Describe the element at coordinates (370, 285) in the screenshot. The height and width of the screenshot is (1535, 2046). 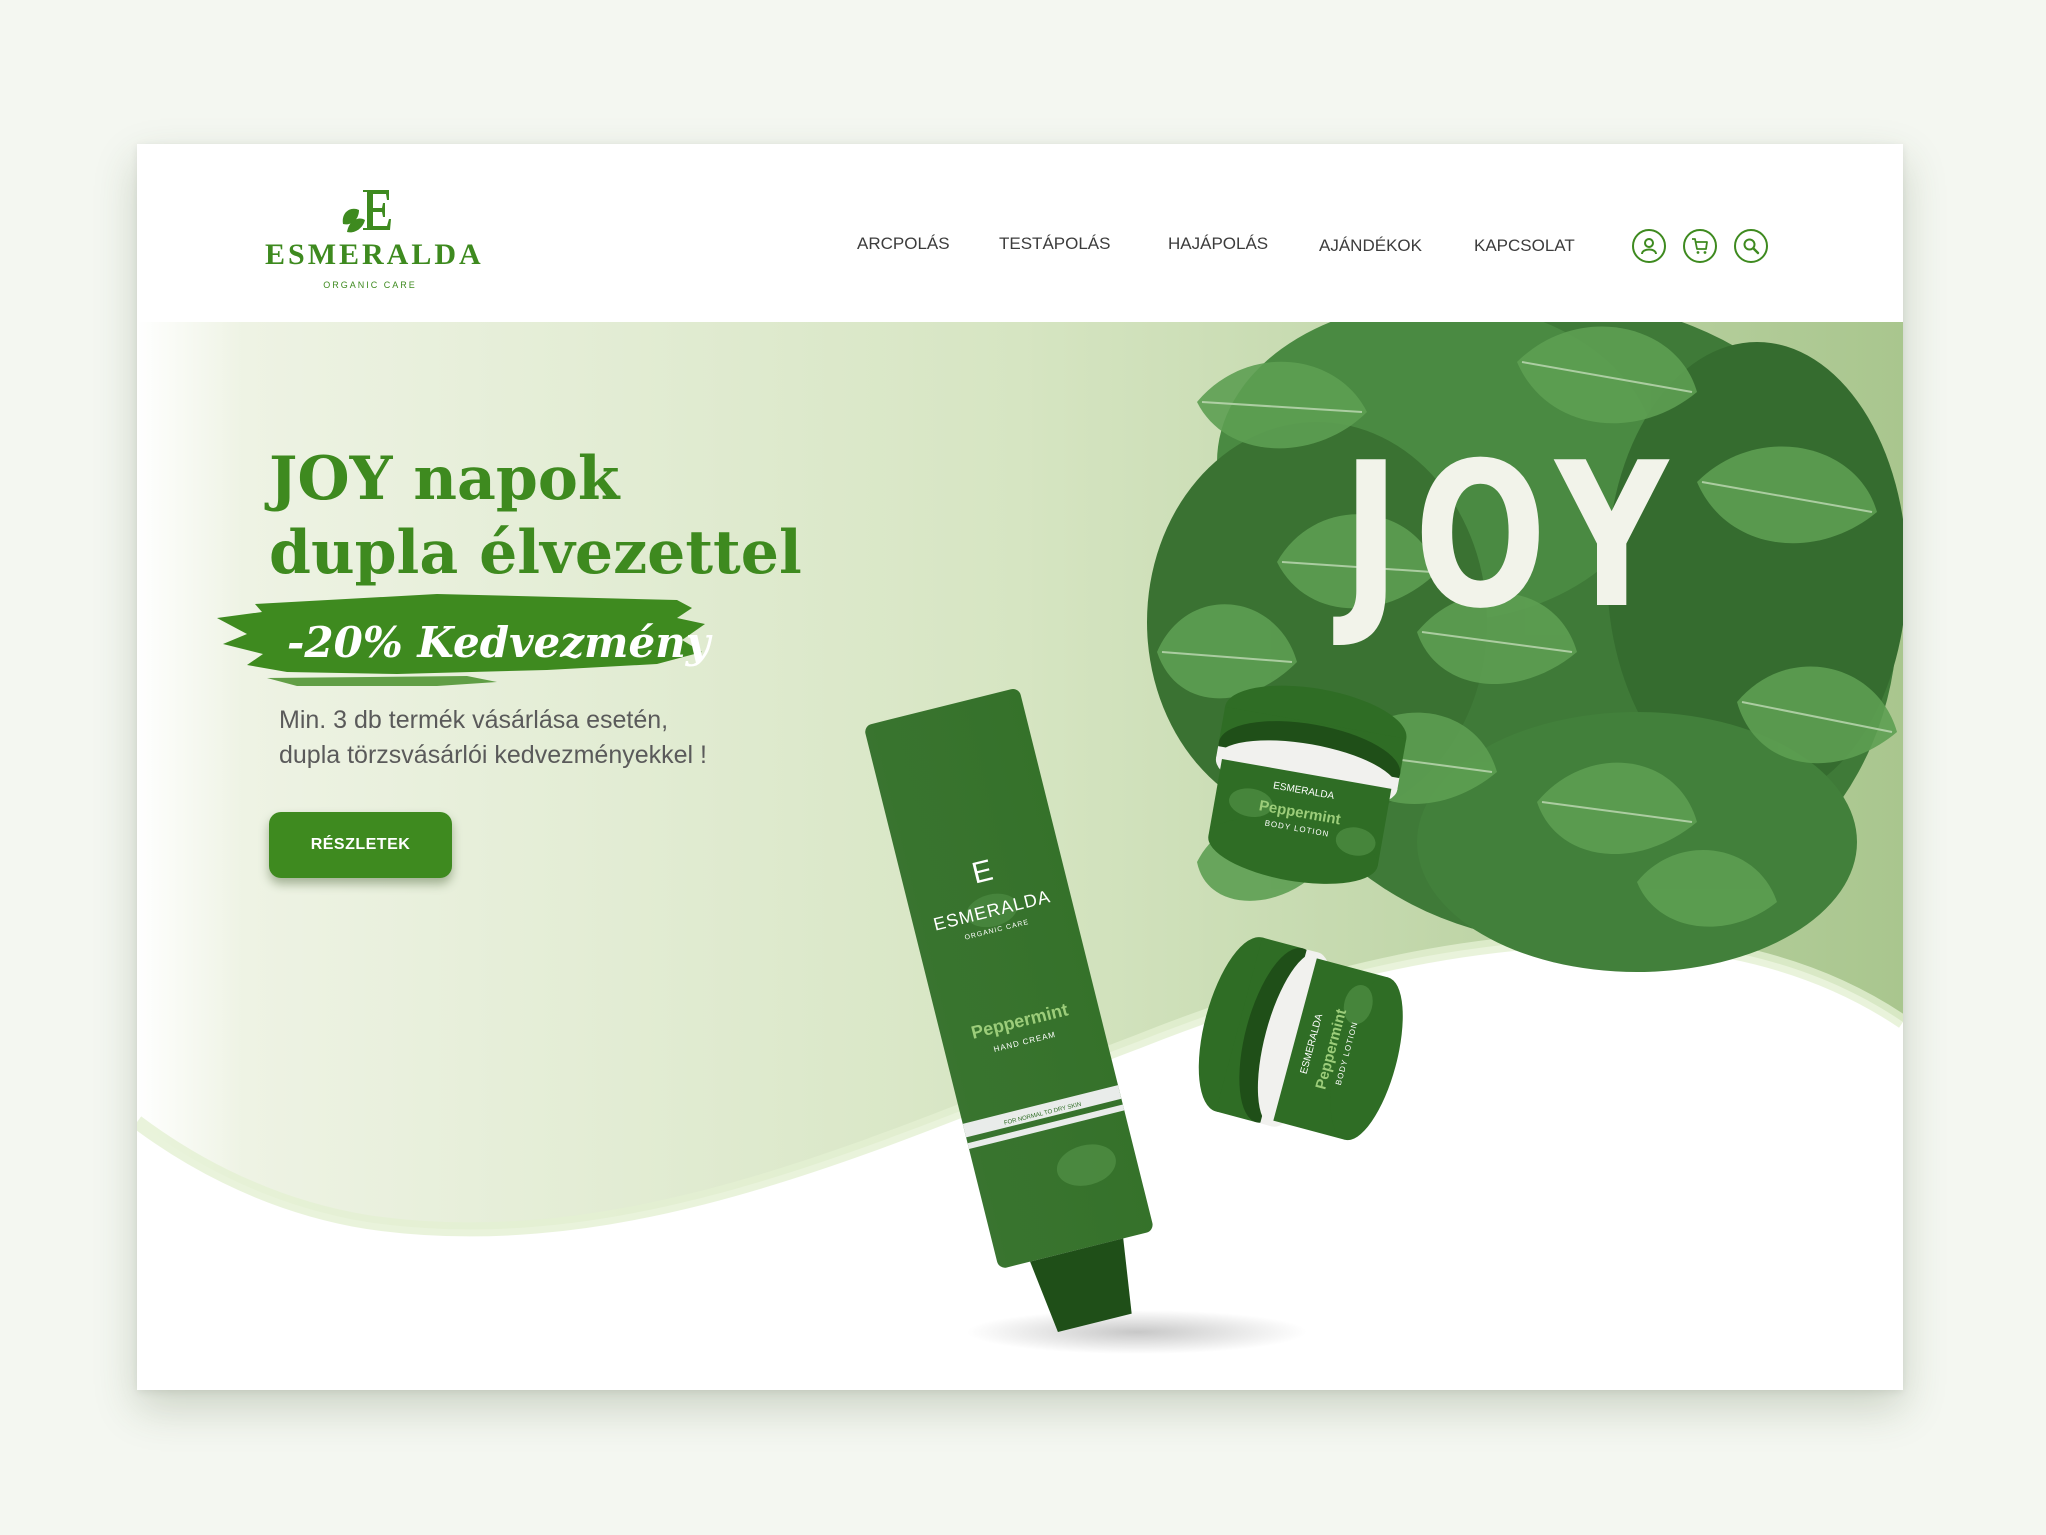
I see `brand-tagline: ORGANIC CARE` at that location.